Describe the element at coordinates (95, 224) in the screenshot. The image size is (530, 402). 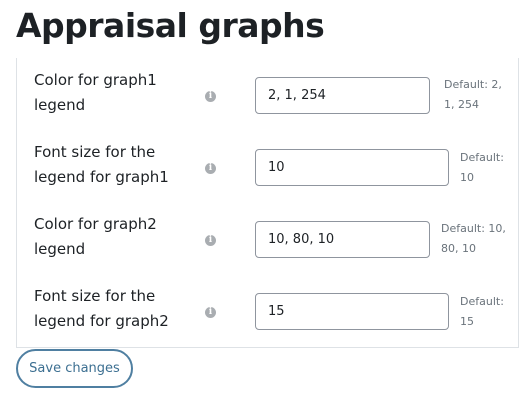
I see `setting-label-line1: Color for graph2` at that location.